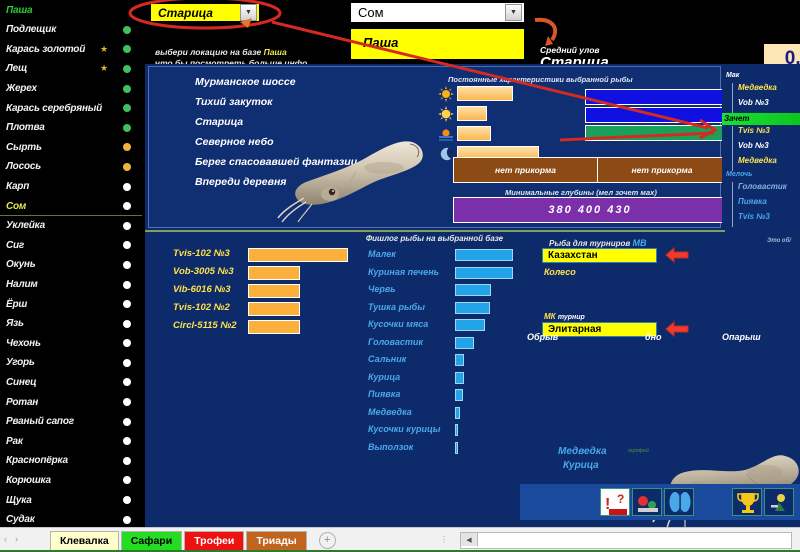  Describe the element at coordinates (599, 255) in the screenshot. I see `mv-tournament-field: Казахстан` at that location.